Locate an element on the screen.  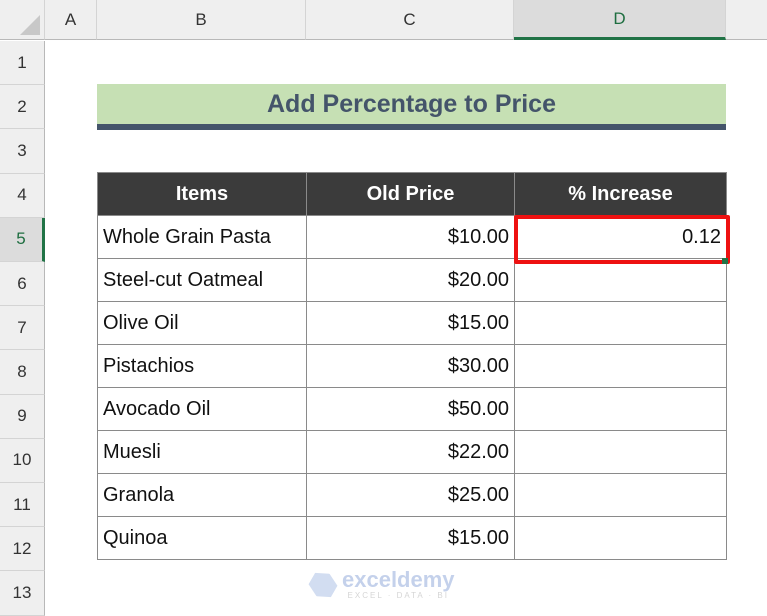
row-header-8: 8 is located at coordinates (22, 372).